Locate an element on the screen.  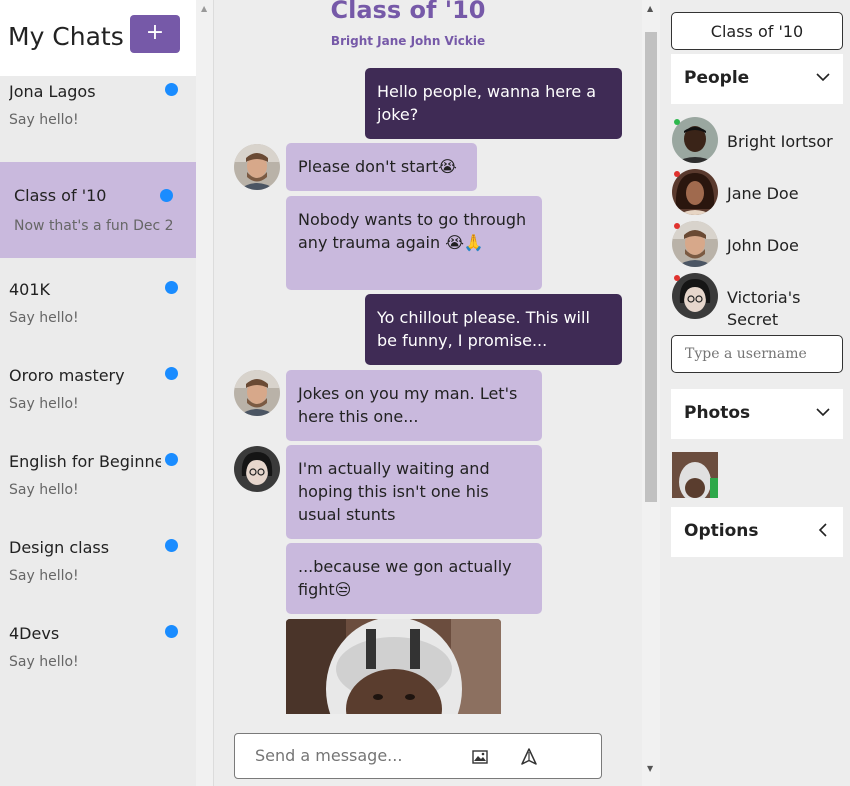
chat-name: Design class is located at coordinates (59, 547).